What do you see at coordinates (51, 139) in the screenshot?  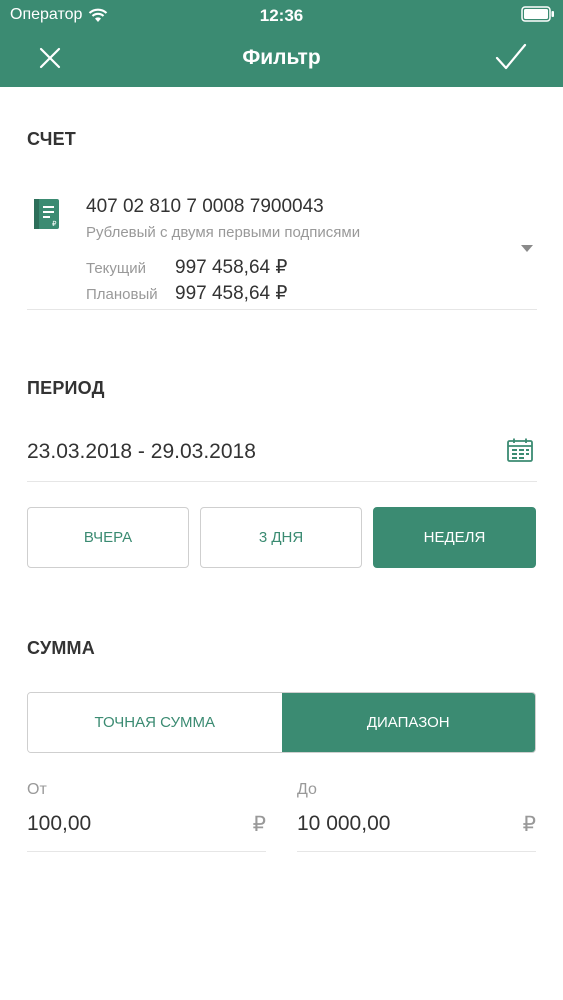 I see `account-section-title: СЧЕТ` at bounding box center [51, 139].